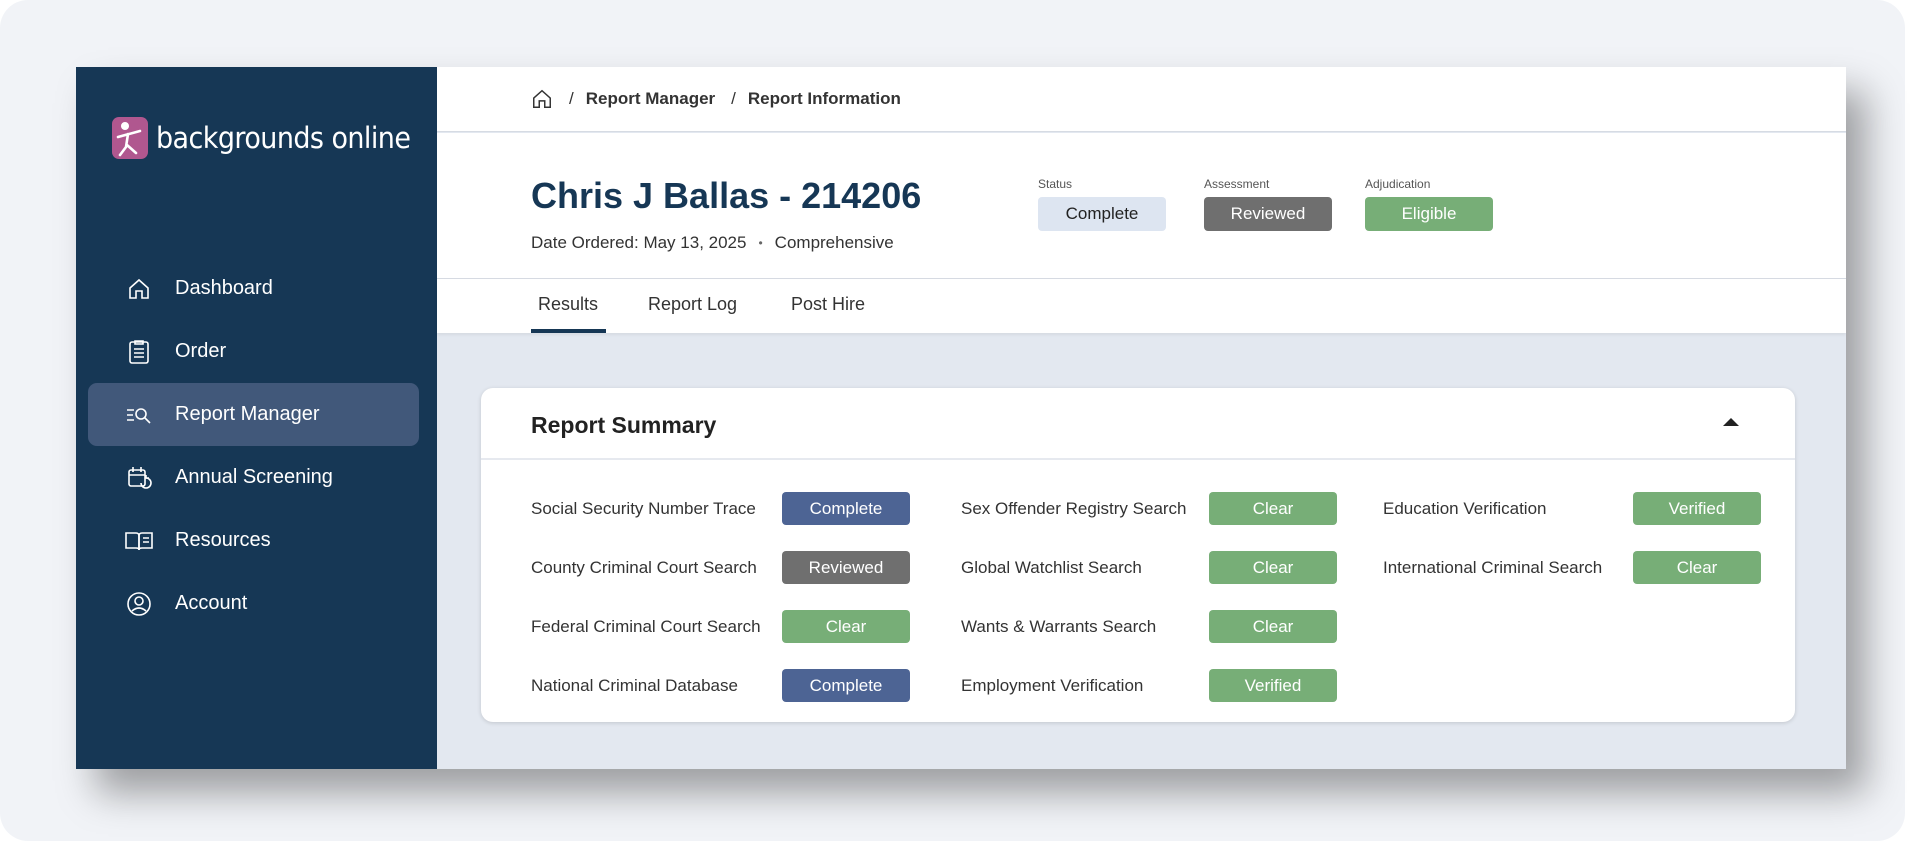  I want to click on sidebar-item-dashboard: Dashboard, so click(253, 288).